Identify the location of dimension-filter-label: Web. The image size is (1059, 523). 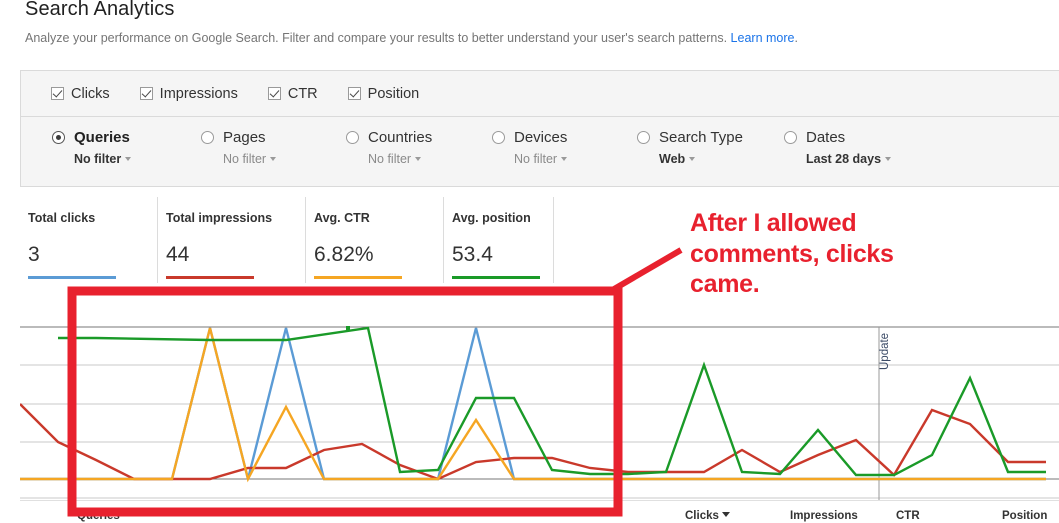
(672, 159).